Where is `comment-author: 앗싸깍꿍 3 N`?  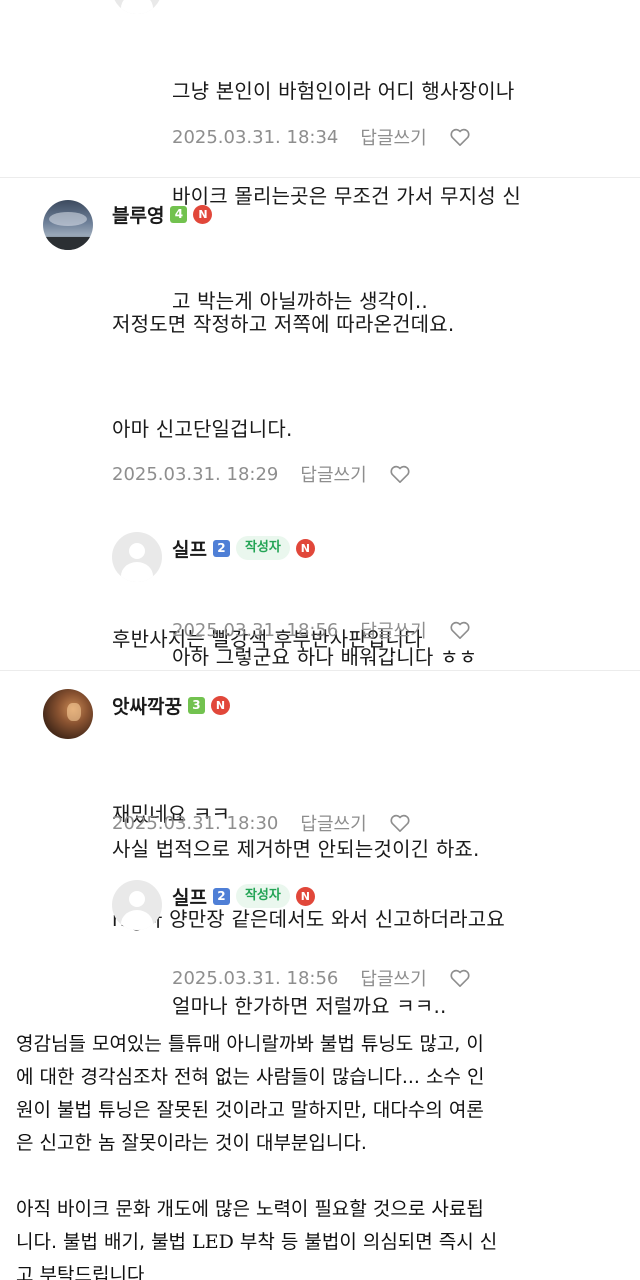 comment-author: 앗싸깍꿍 3 N is located at coordinates (171, 705).